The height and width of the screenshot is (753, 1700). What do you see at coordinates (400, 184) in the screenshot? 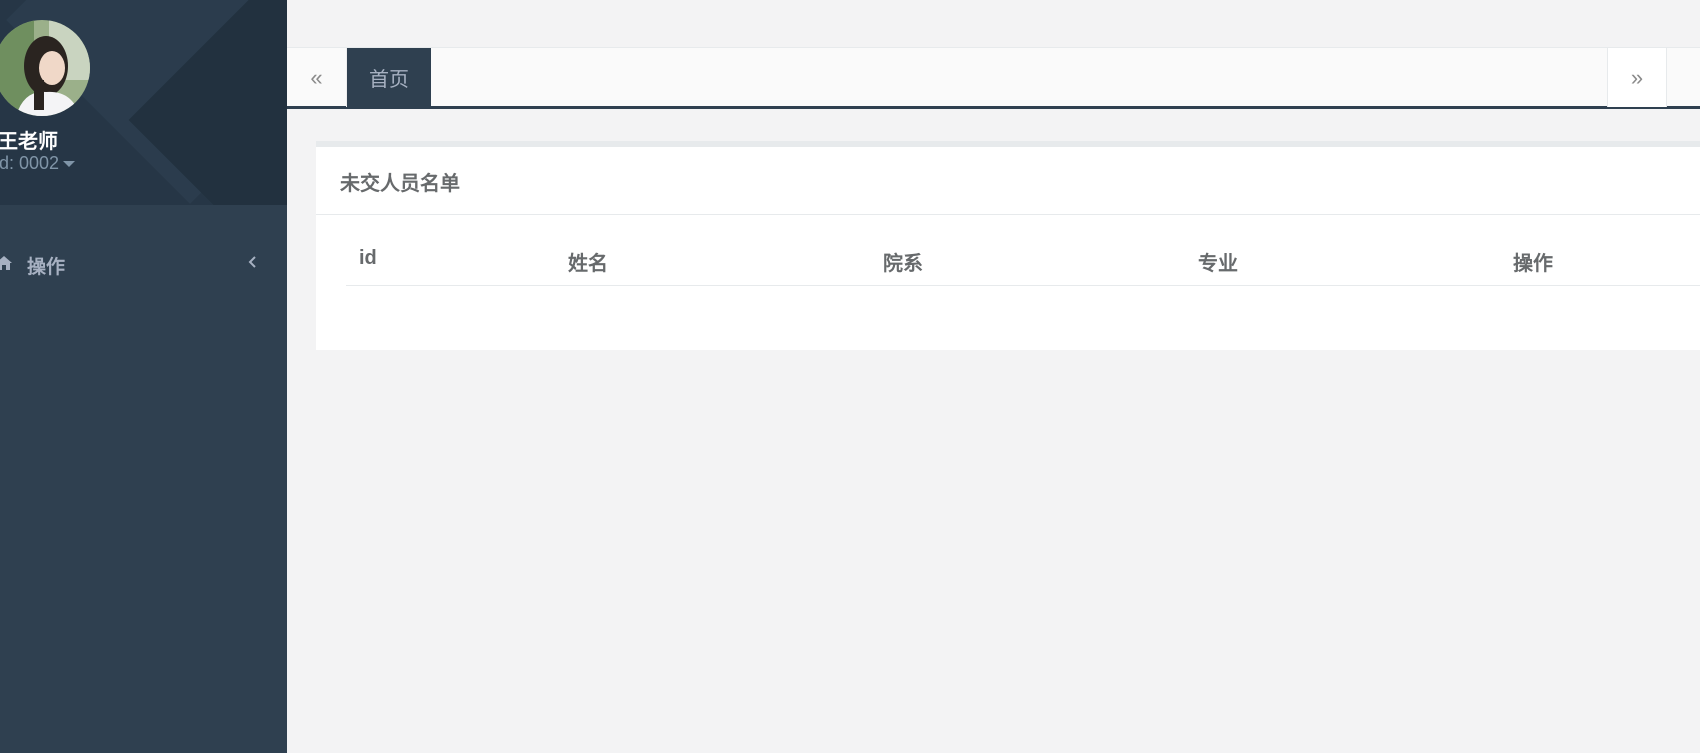
I see `panel-title: 未交人员名单` at bounding box center [400, 184].